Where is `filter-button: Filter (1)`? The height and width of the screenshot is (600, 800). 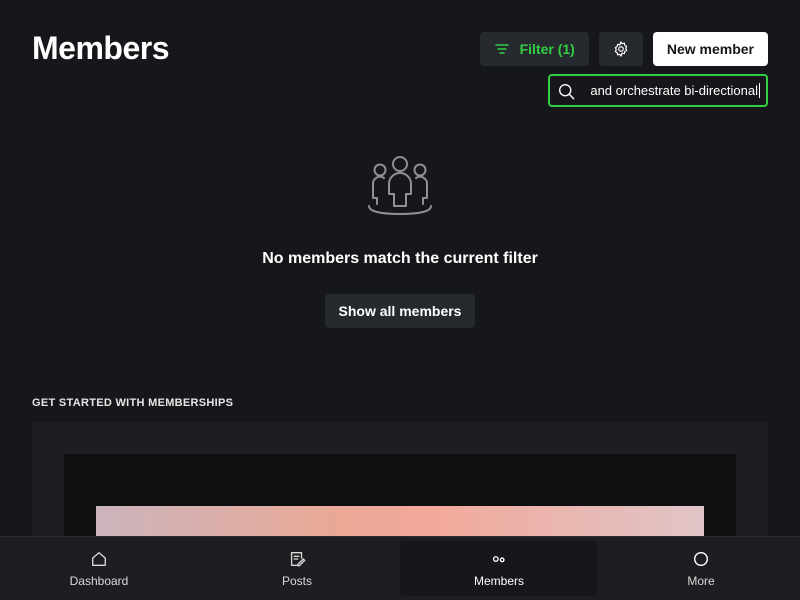 filter-button: Filter (1) is located at coordinates (534, 49).